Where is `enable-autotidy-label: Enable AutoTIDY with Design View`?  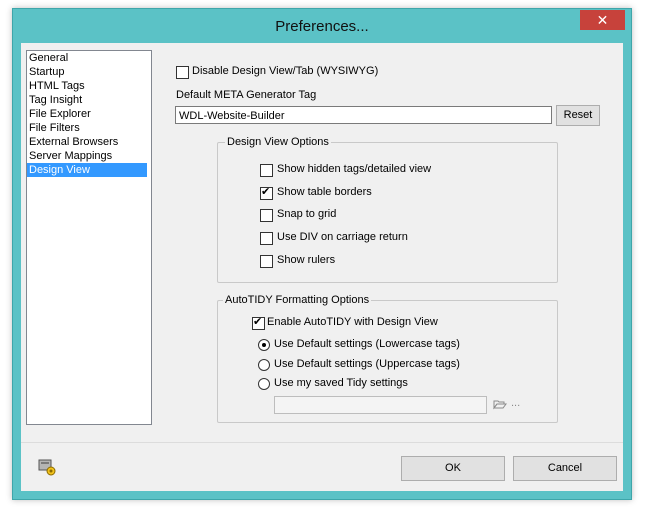
enable-autotidy-label: Enable AutoTIDY with Design View is located at coordinates (352, 322).